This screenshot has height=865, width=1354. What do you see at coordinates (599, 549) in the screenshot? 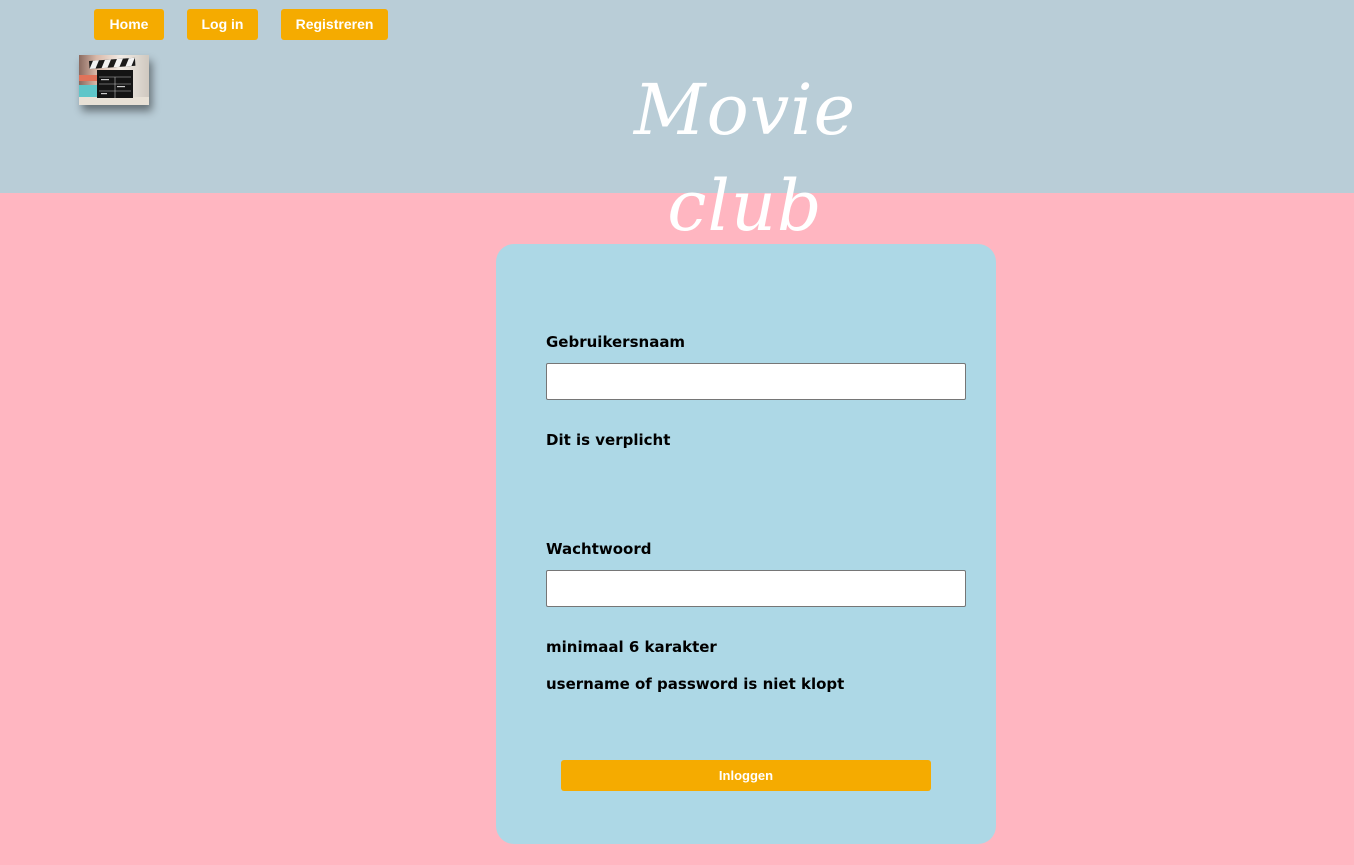
I see `password-label: Wachtwoord` at bounding box center [599, 549].